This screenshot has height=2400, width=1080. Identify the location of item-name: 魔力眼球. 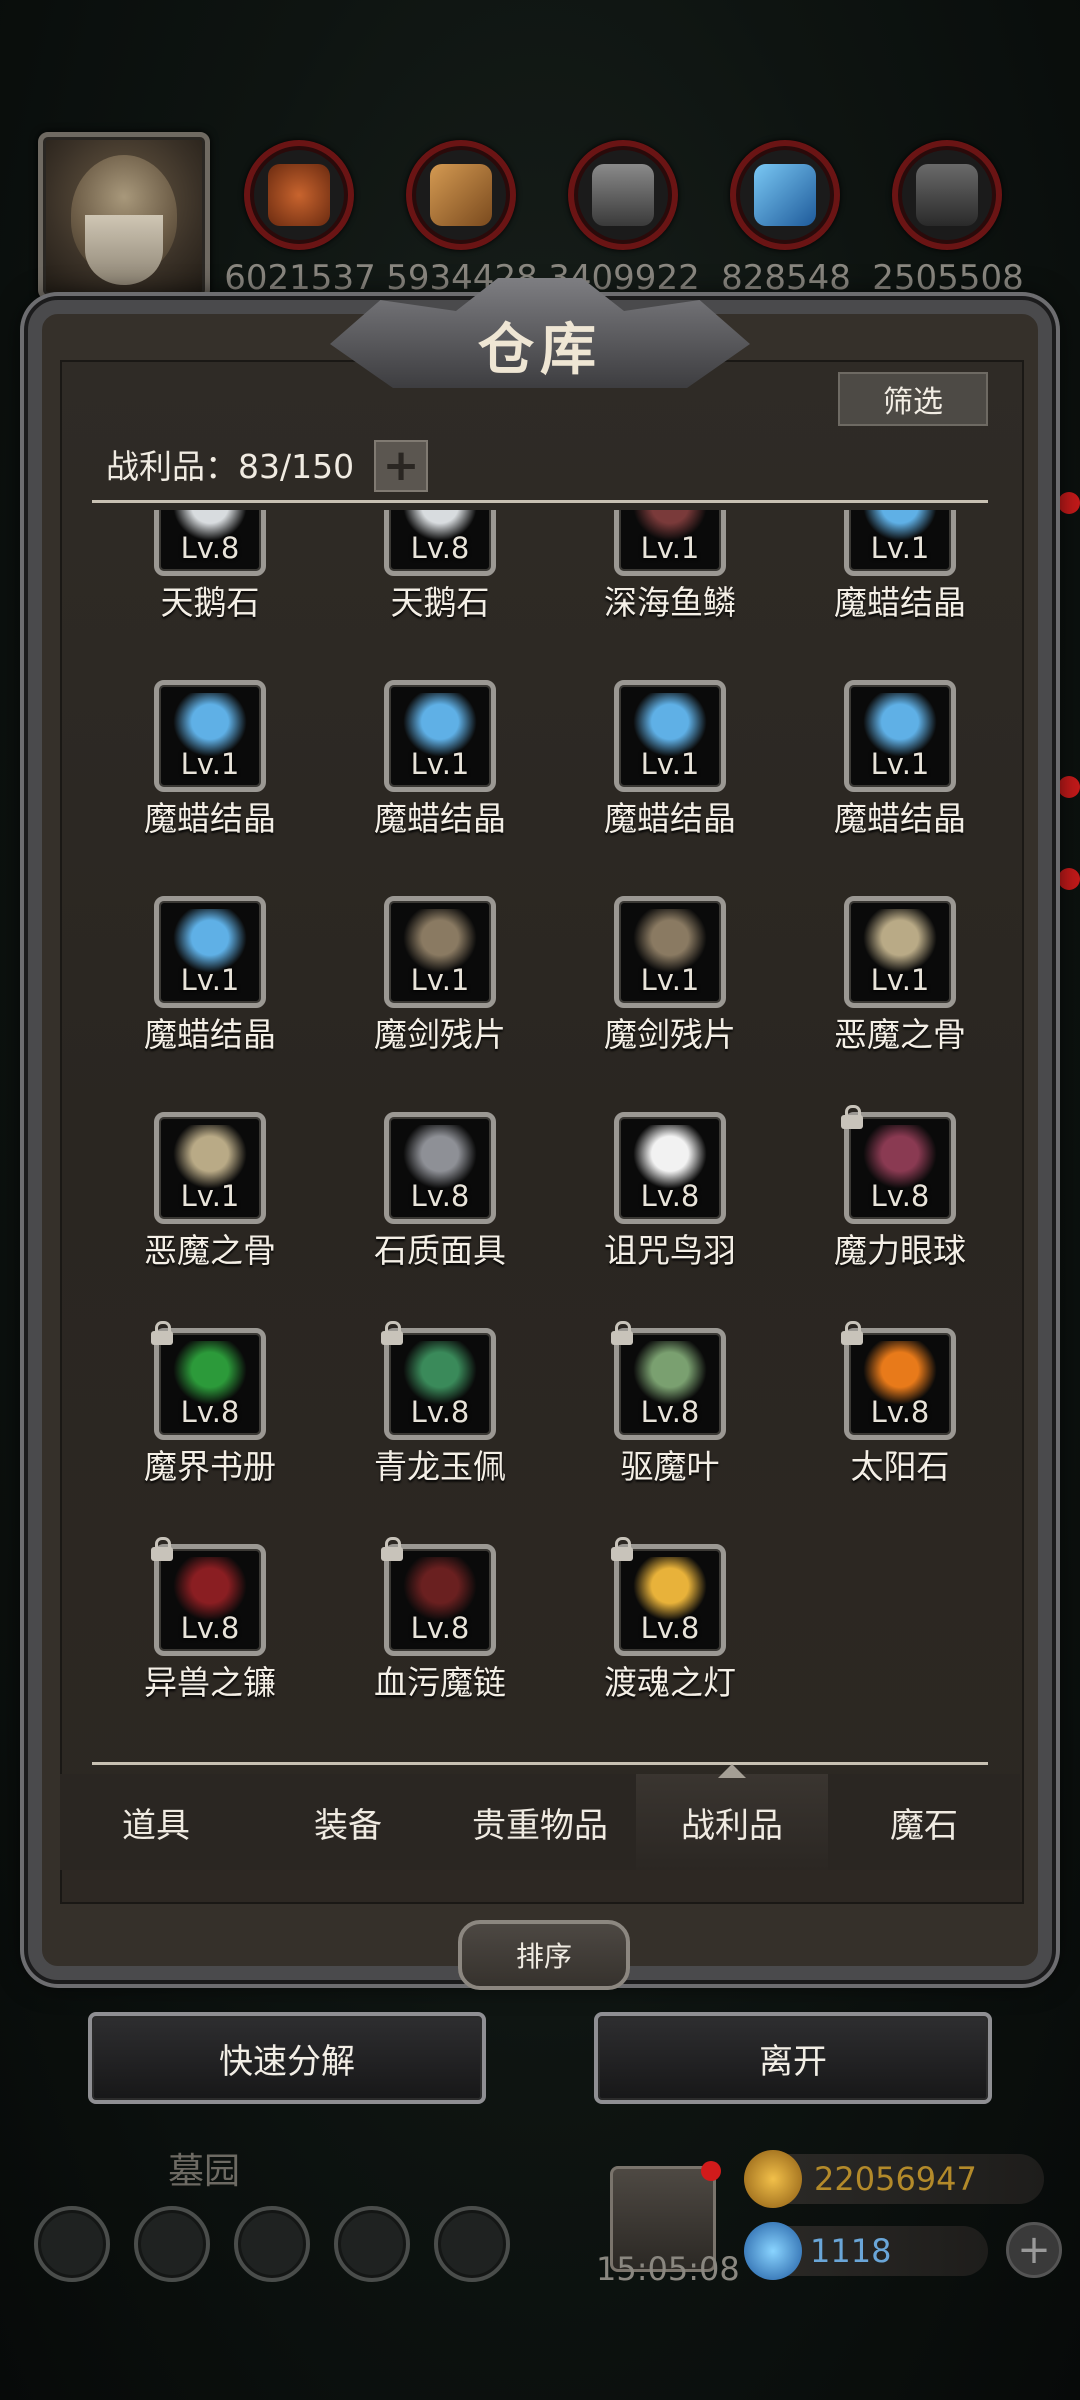
(900, 1250).